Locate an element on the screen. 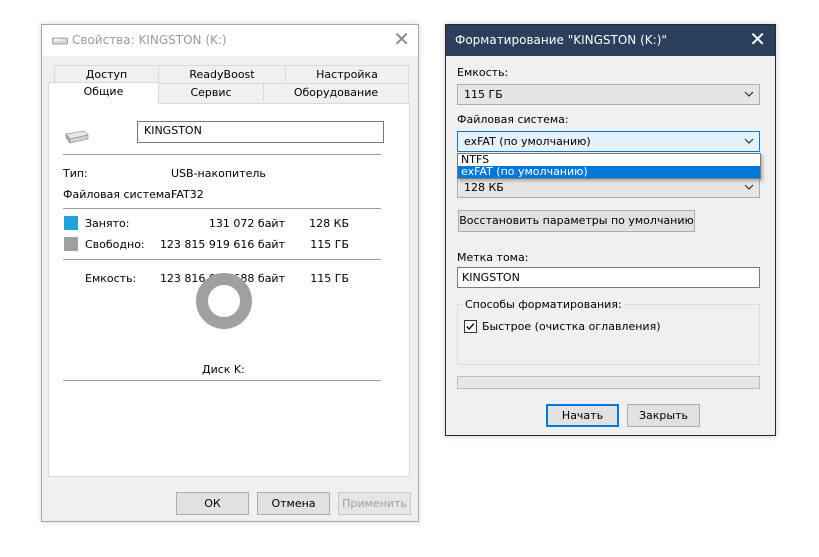 The height and width of the screenshot is (557, 819). ok-button: ОК is located at coordinates (212, 503).